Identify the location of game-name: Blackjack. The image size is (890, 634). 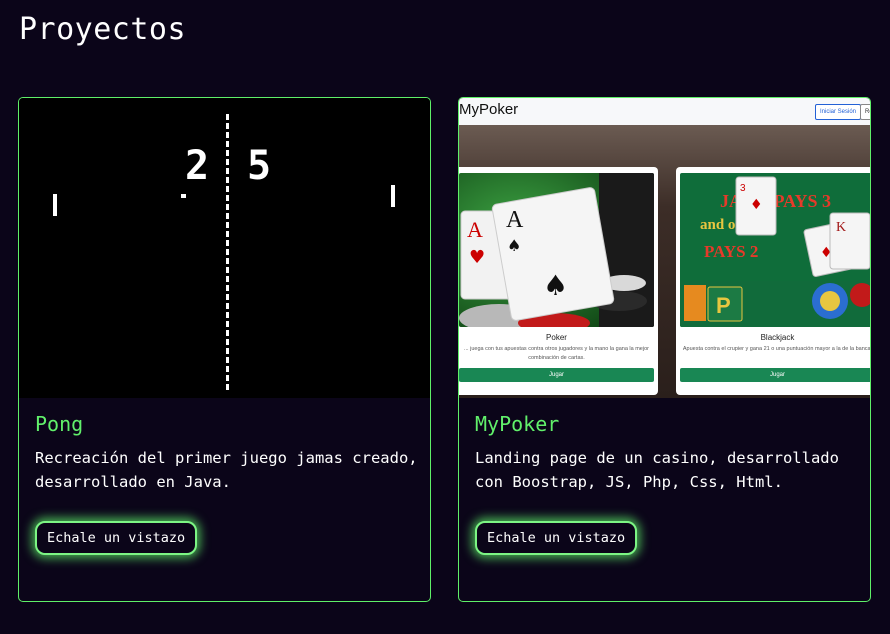
(777, 337).